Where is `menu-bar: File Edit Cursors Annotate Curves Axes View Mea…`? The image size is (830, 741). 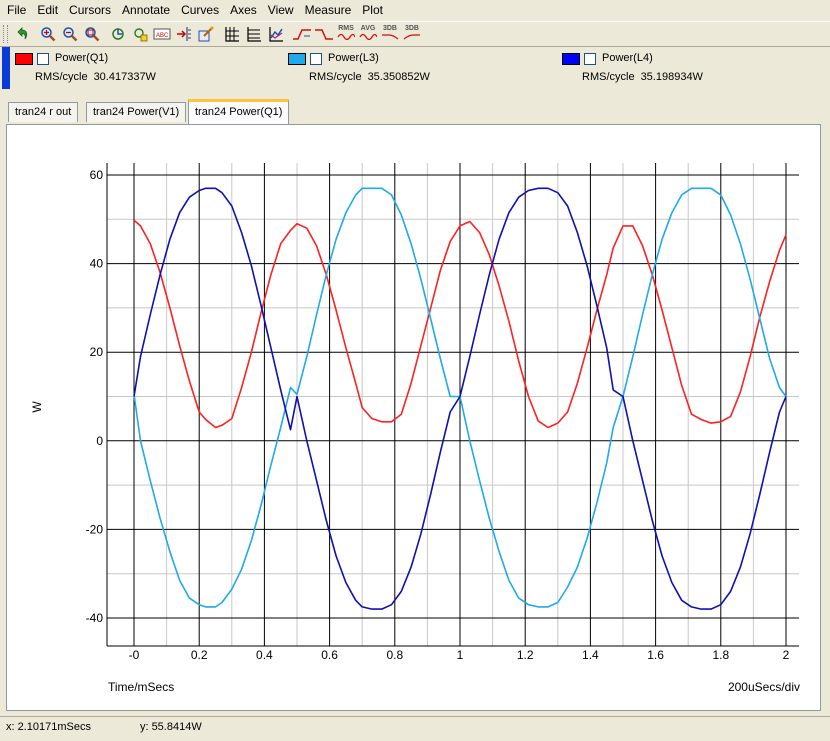
menu-bar: File Edit Cursors Annotate Curves Axes View Mea… is located at coordinates (415, 10).